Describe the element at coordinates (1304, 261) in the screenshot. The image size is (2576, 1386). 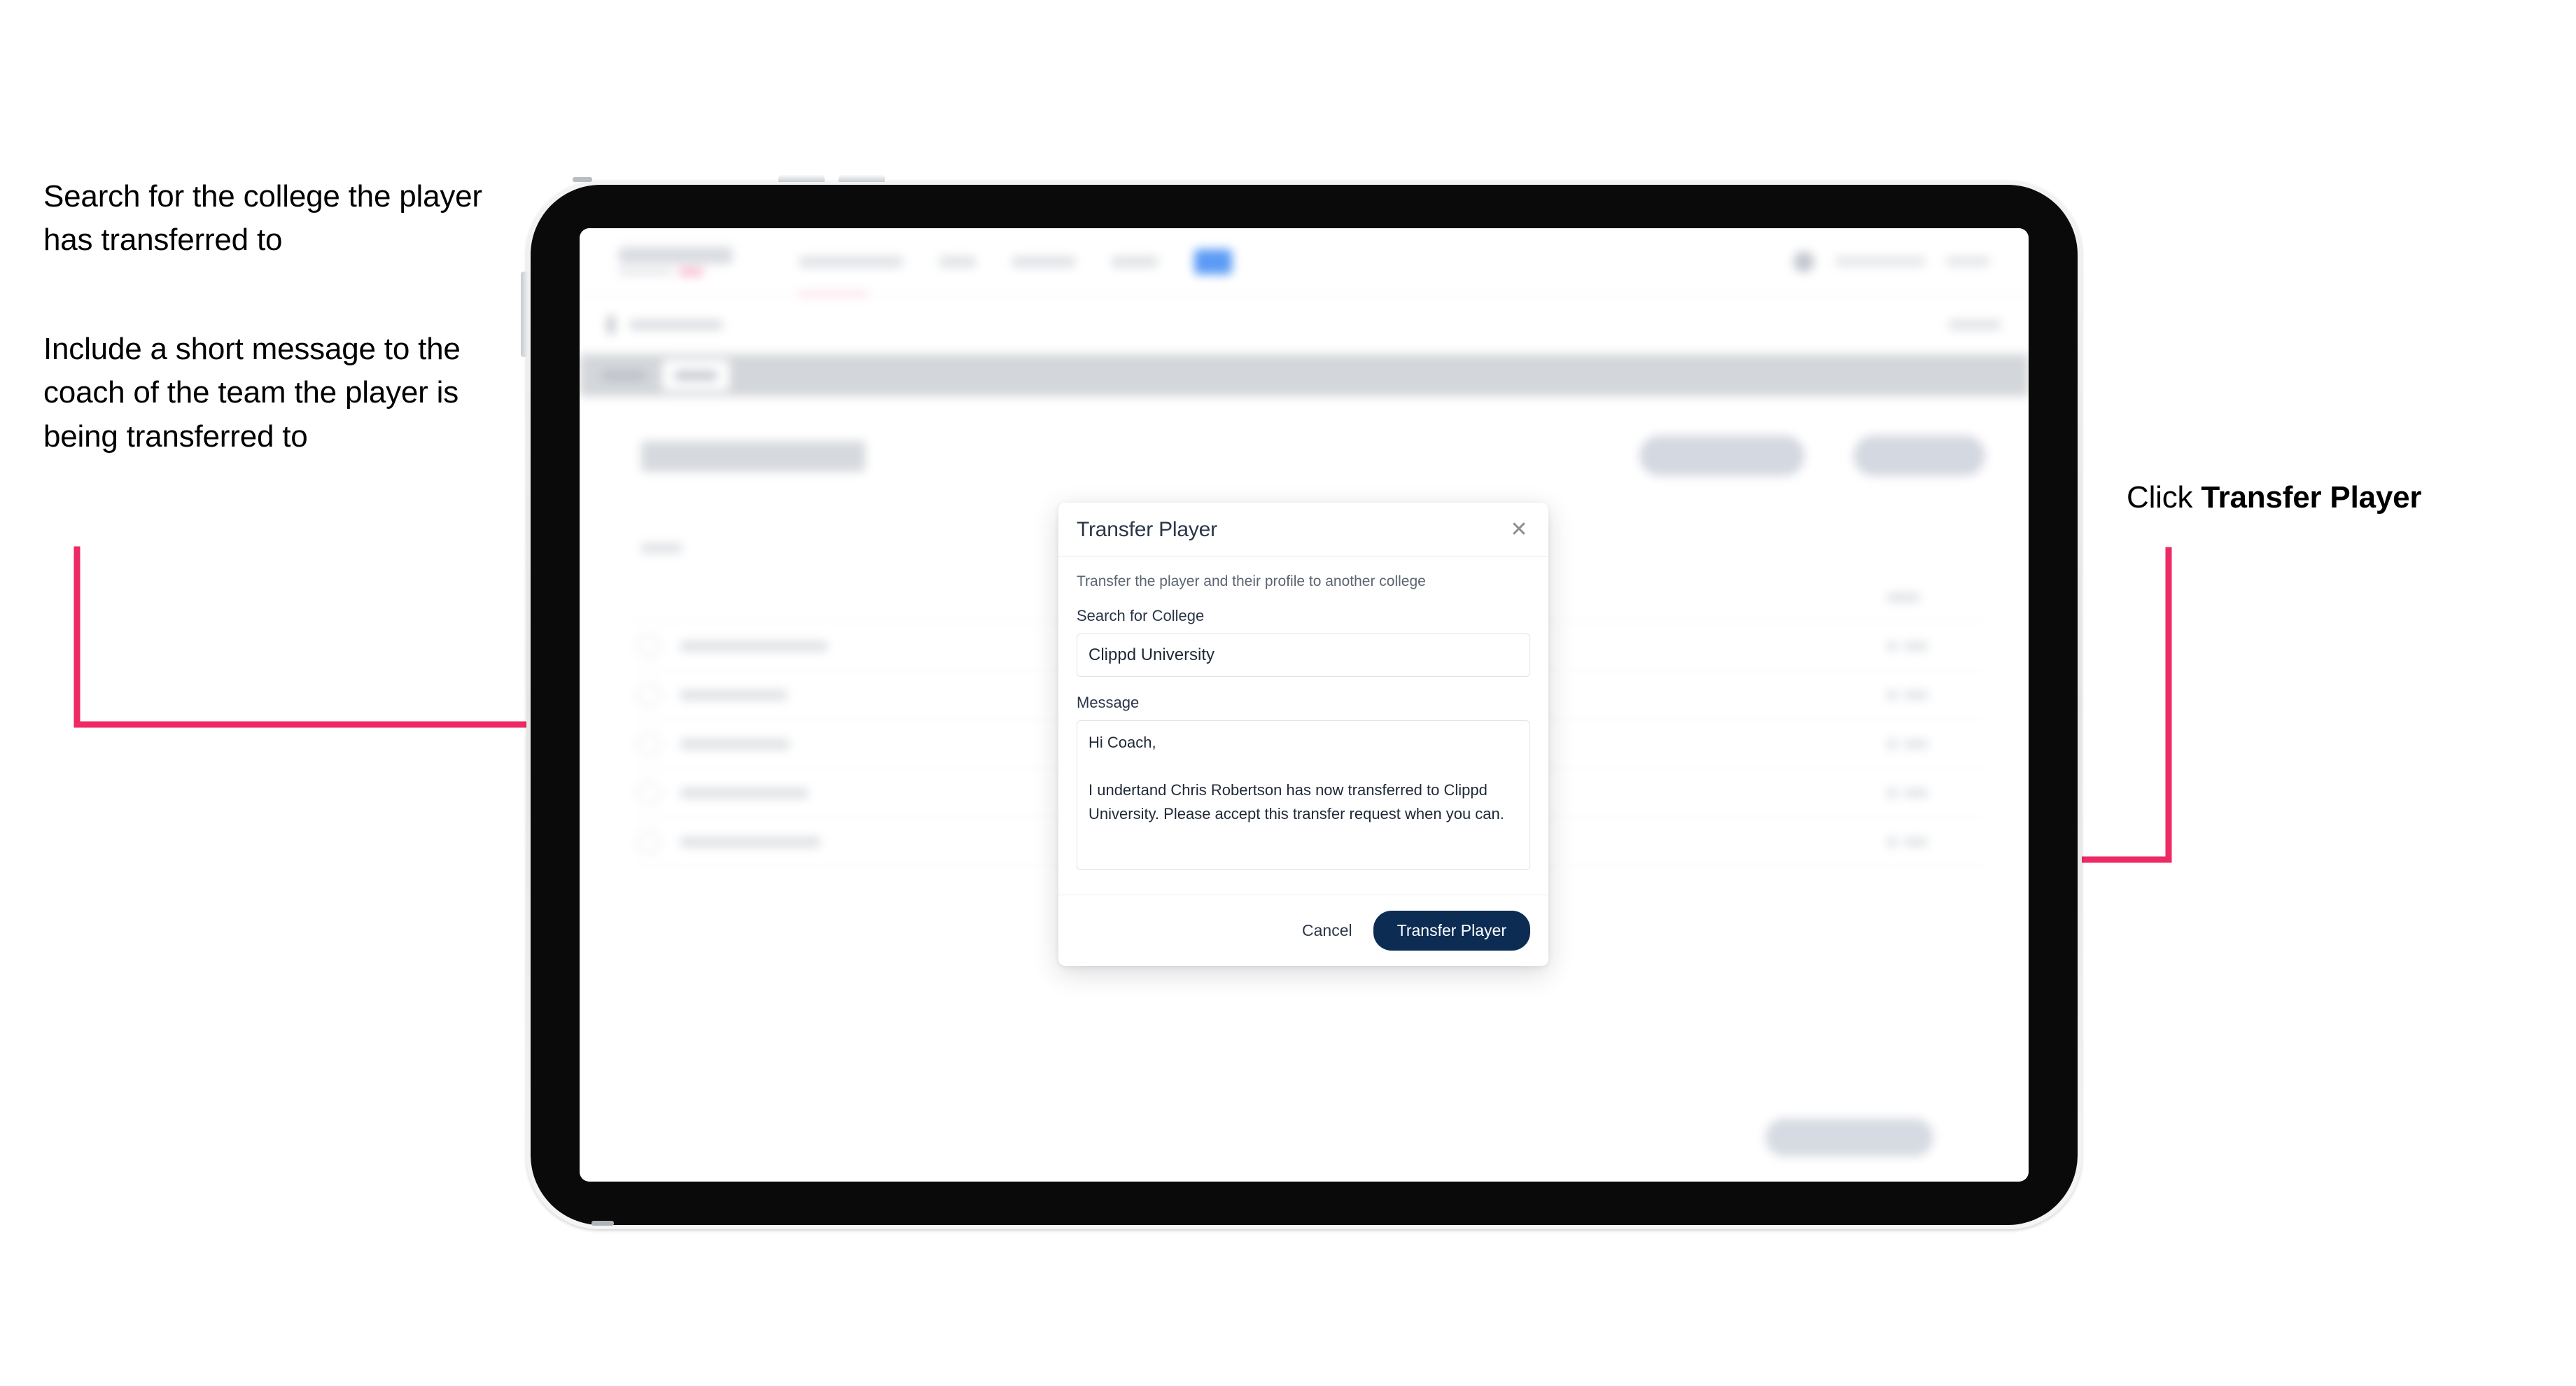
I see `app-navbar` at that location.